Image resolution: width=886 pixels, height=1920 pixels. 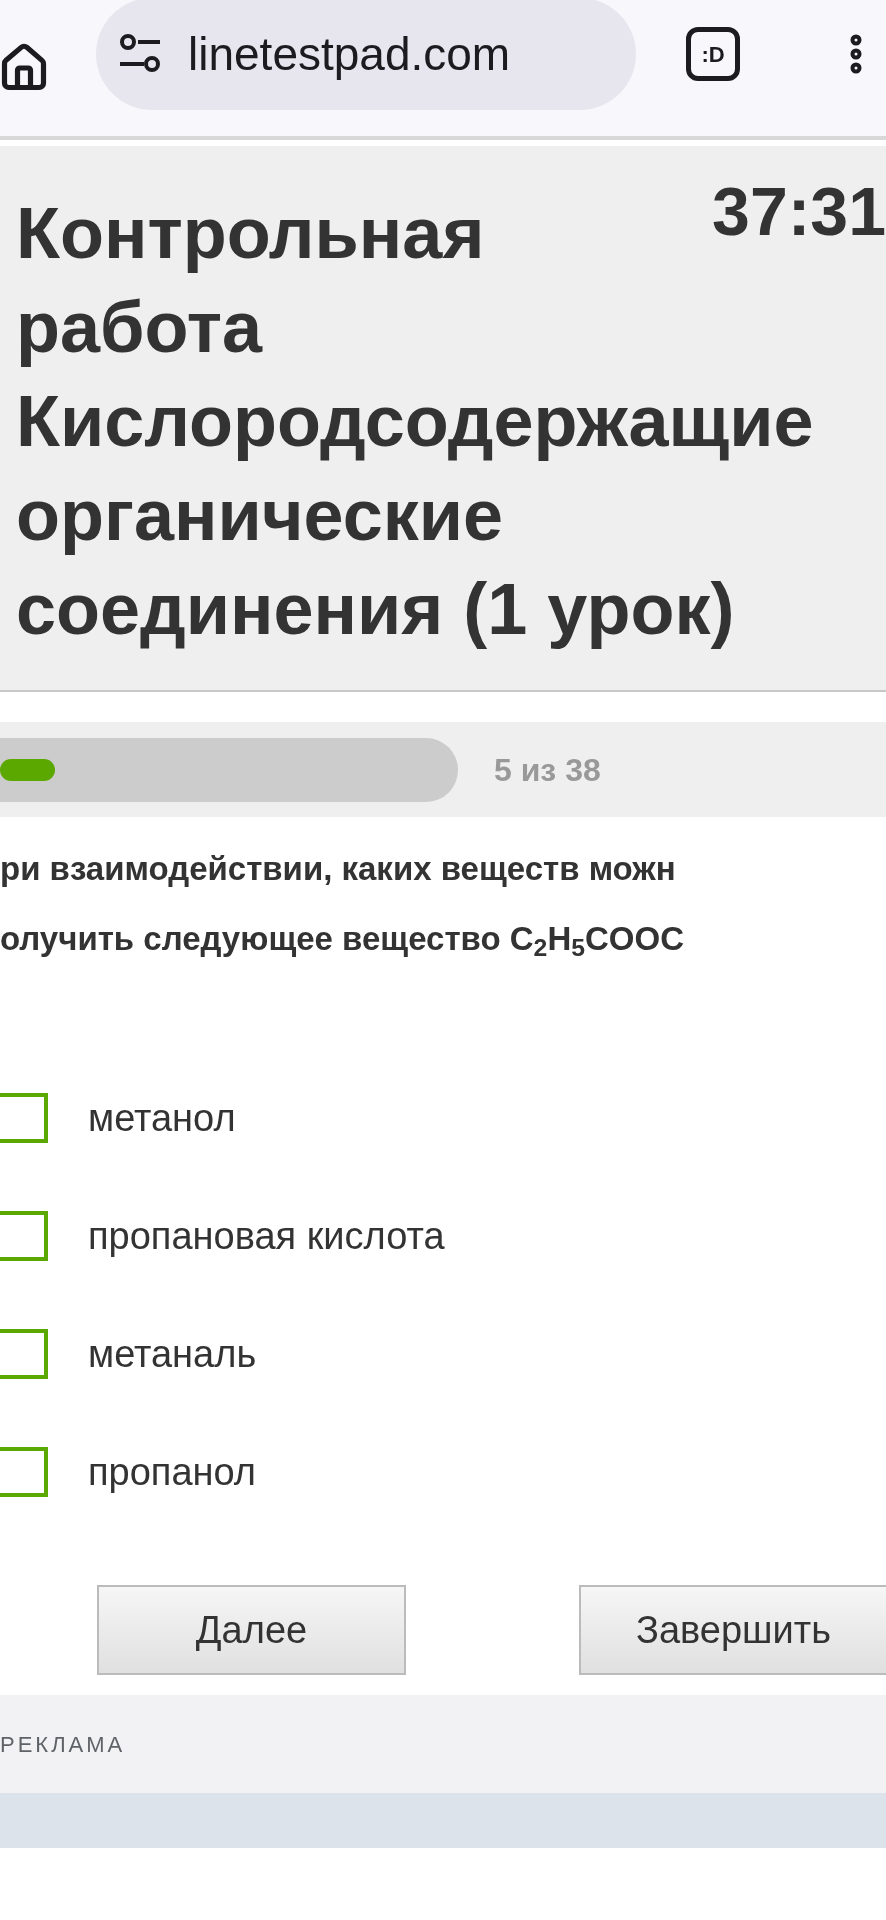 What do you see at coordinates (266, 1236) in the screenshot?
I see `option-label: пропановая кислота` at bounding box center [266, 1236].